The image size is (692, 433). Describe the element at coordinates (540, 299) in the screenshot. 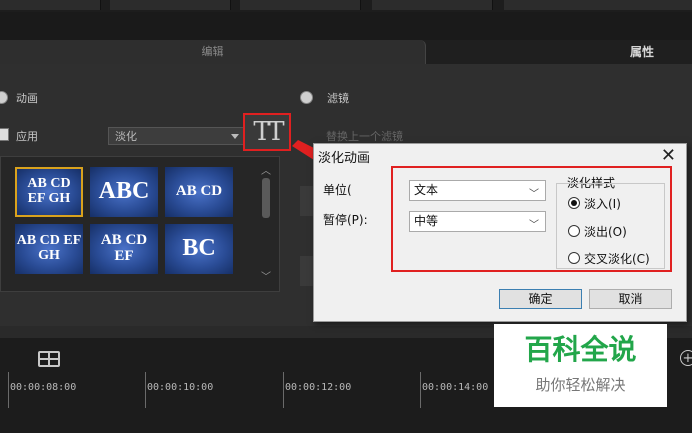

I see `ok-button: 确定` at that location.